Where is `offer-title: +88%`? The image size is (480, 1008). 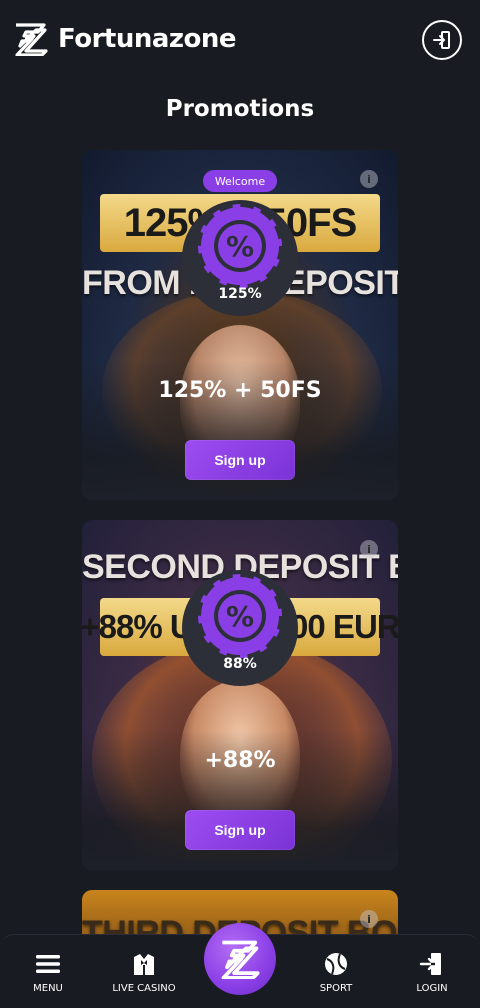 offer-title: +88% is located at coordinates (240, 760).